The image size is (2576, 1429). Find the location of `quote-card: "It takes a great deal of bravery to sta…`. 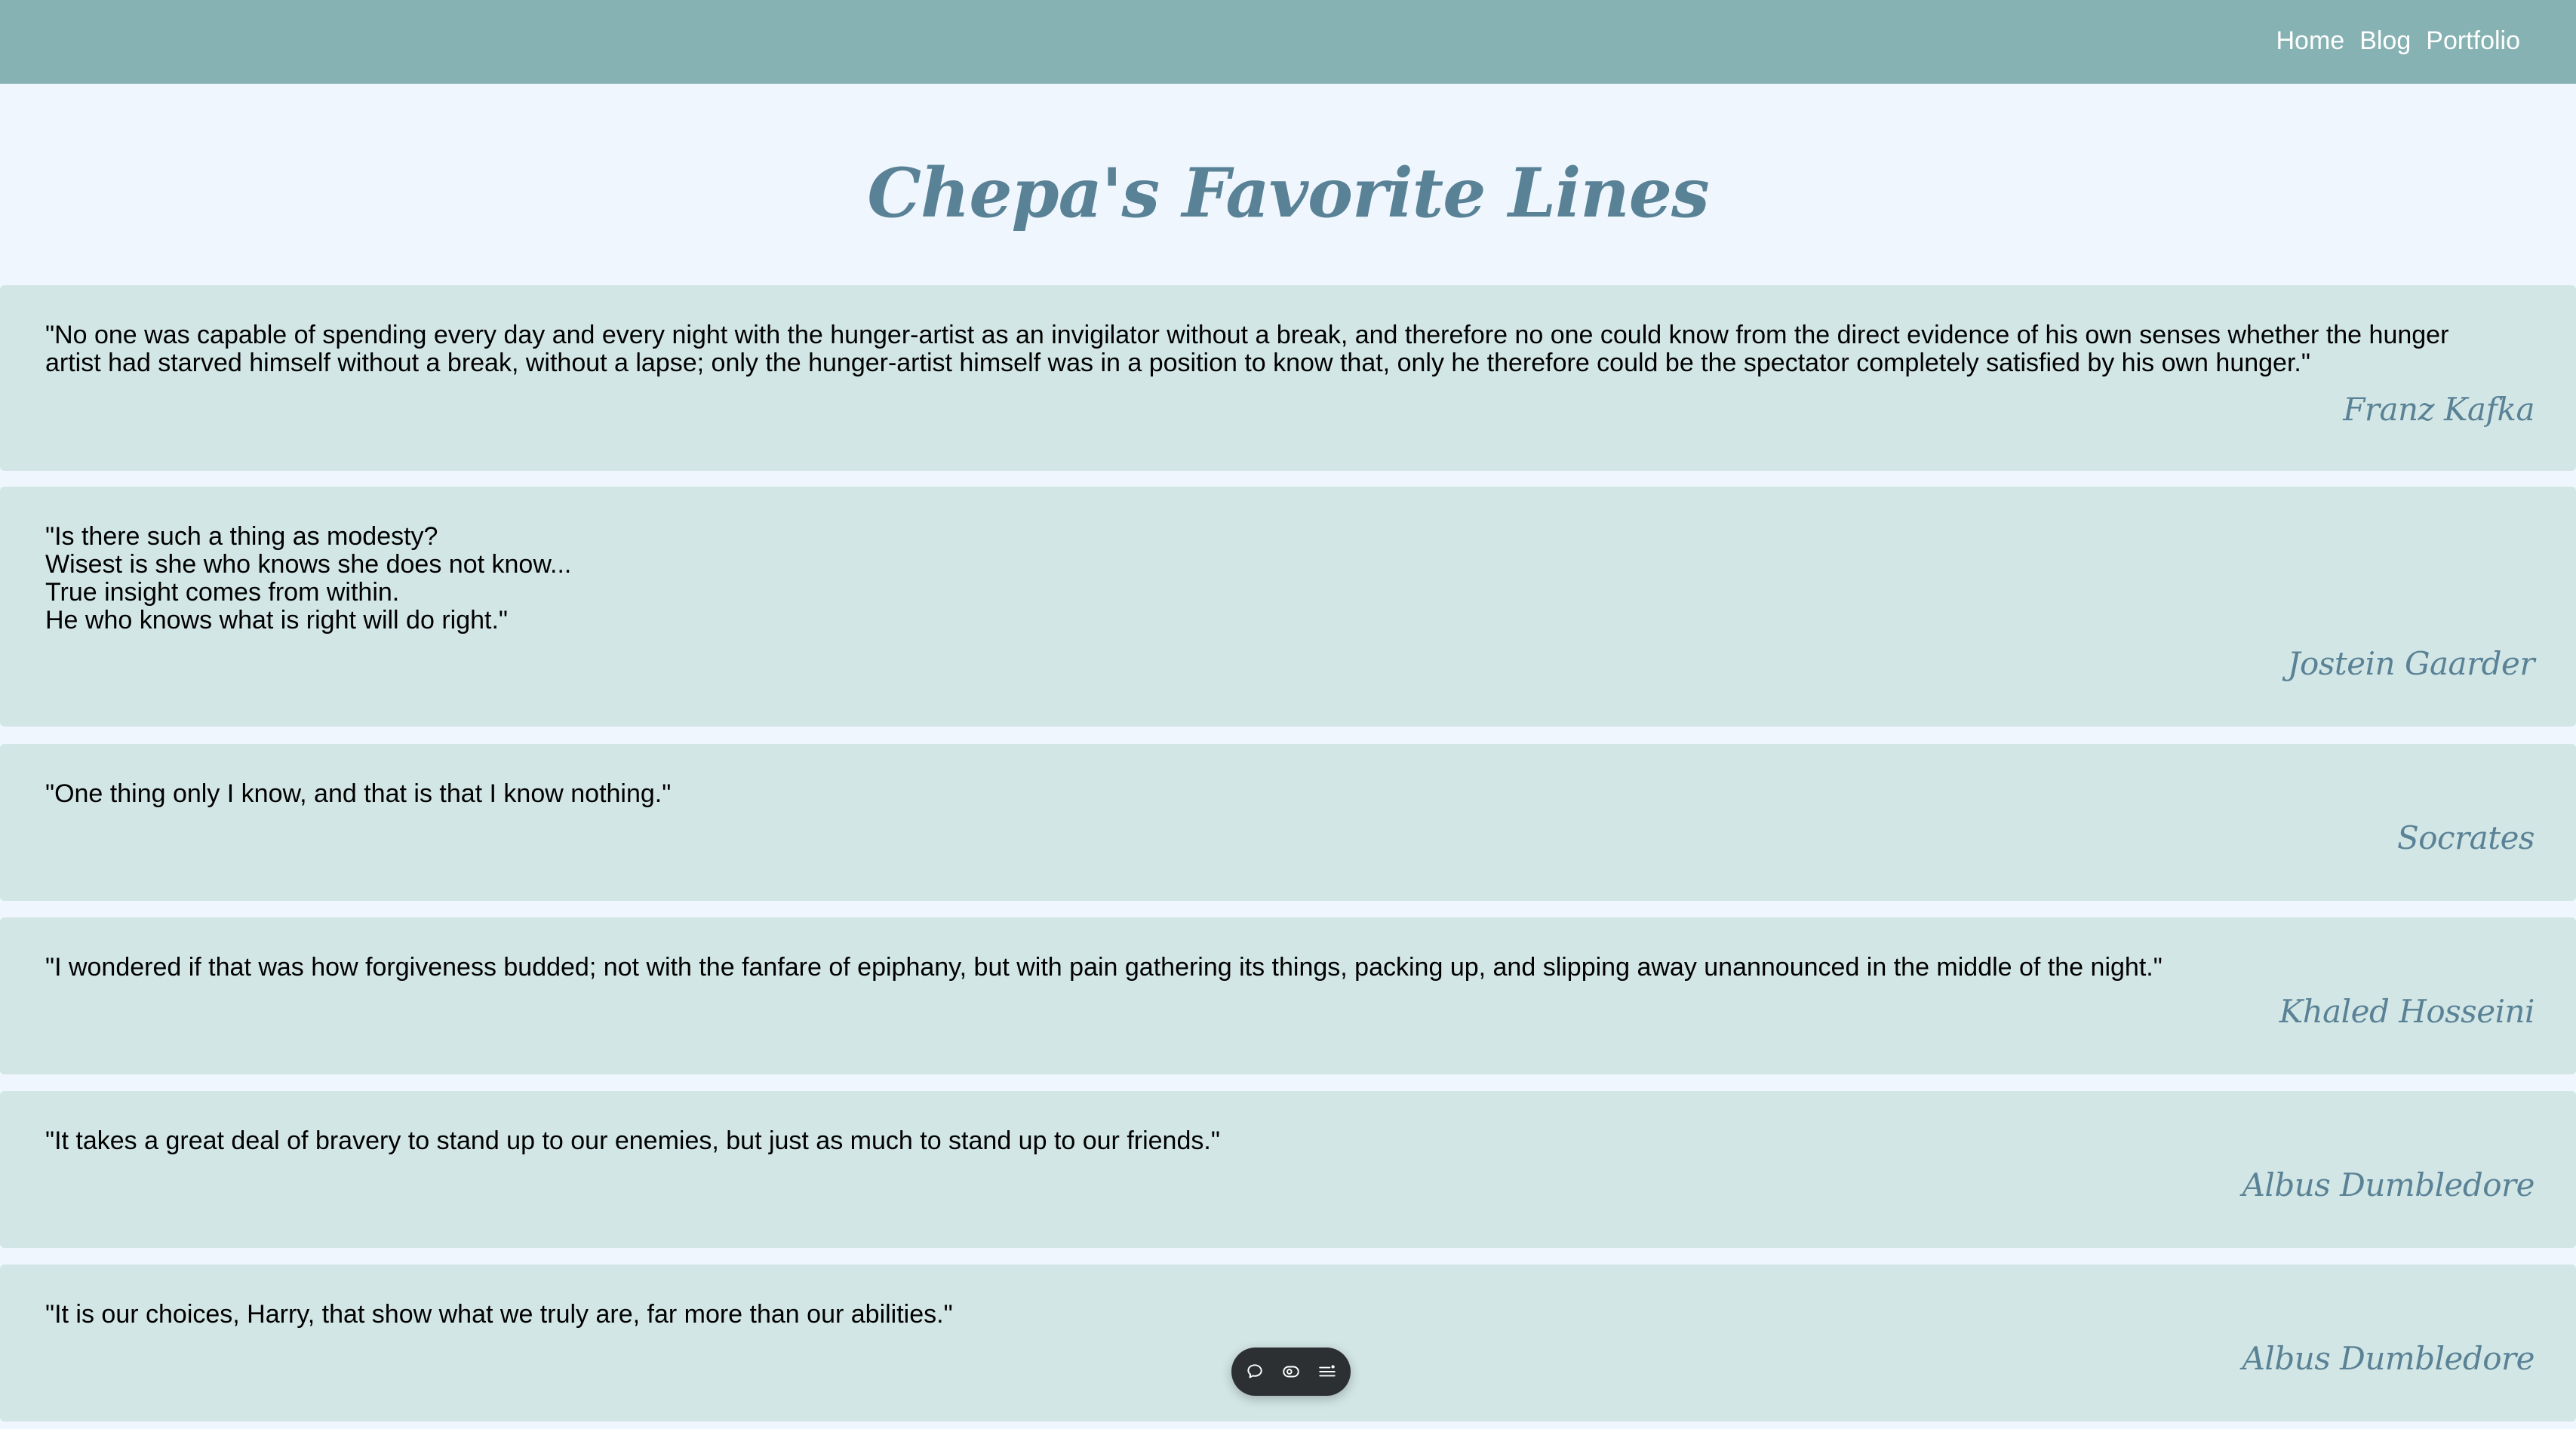

quote-card: "It takes a great deal of bravery to sta… is located at coordinates (1288, 1169).